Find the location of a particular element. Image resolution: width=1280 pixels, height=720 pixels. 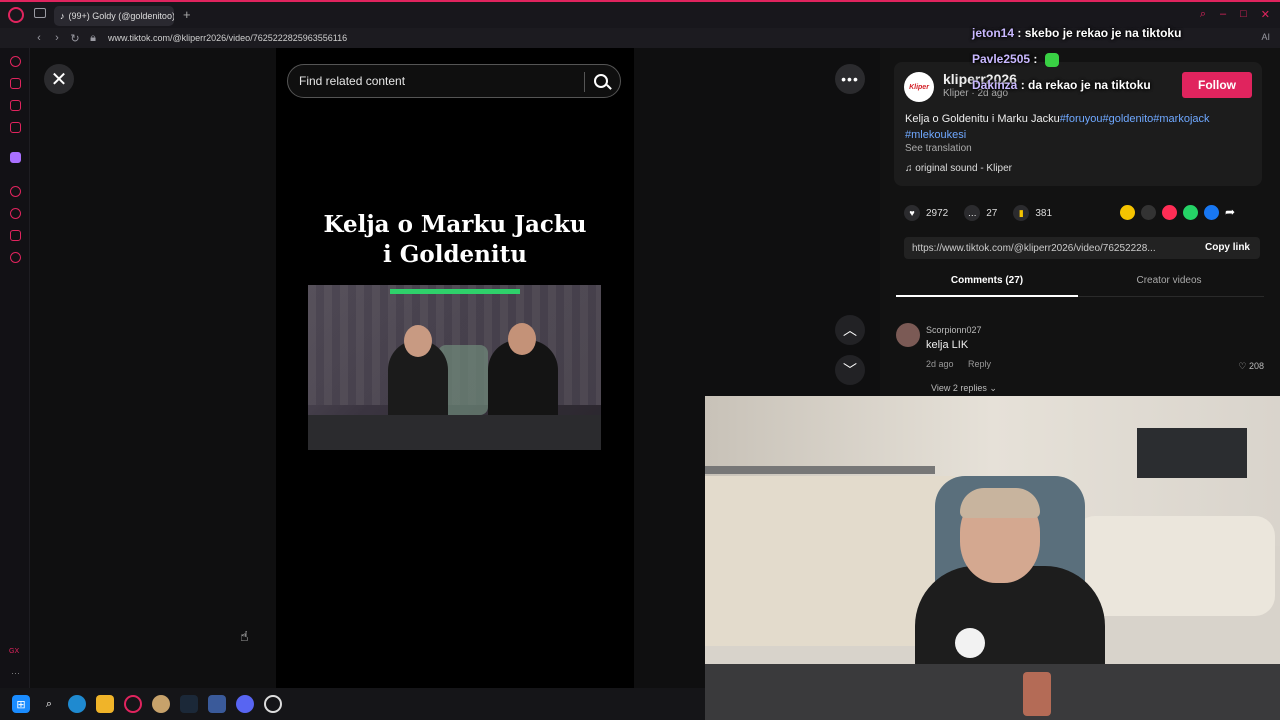

author-avatar: Kliper is located at coordinates (919, 87).